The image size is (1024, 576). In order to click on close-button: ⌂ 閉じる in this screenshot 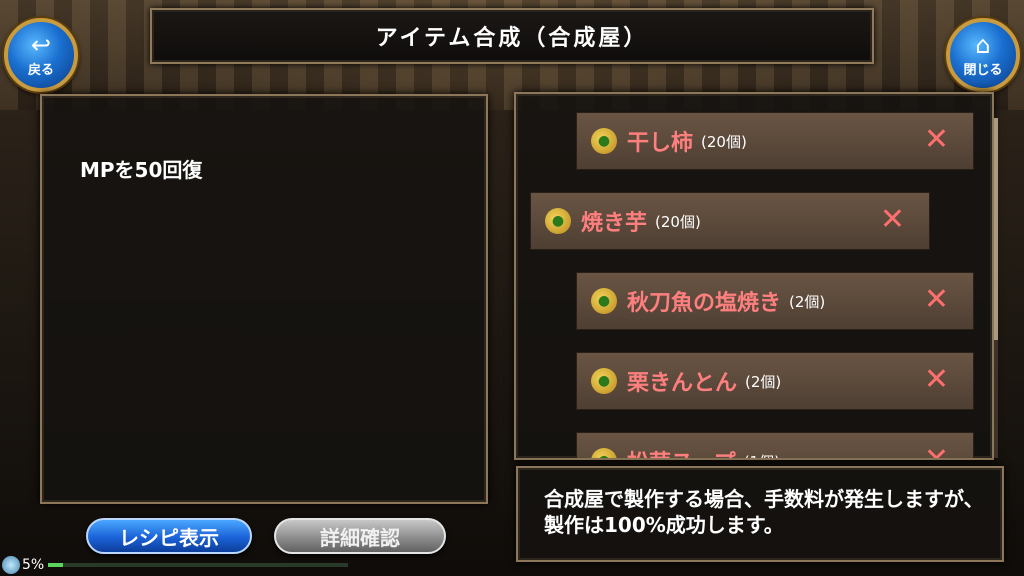, I will do `click(983, 55)`.